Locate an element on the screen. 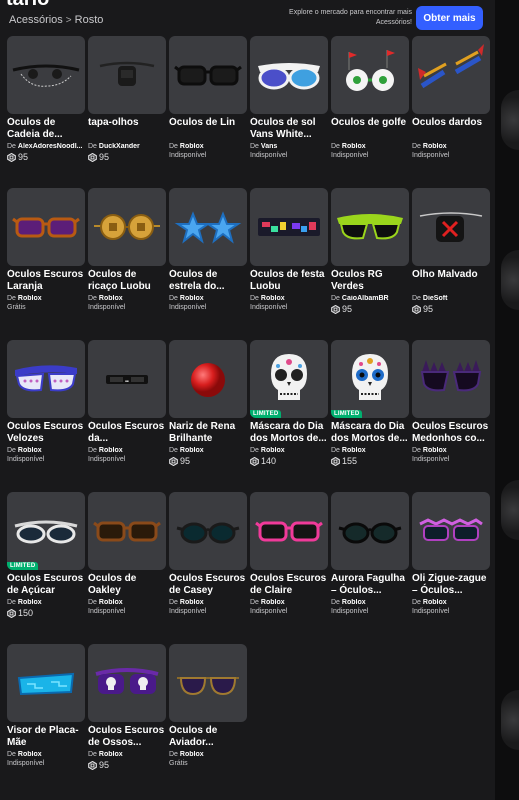 This screenshot has height=800, width=519. item-card: Óculos de Aviador... De Roblox Grátis is located at coordinates (208, 720).